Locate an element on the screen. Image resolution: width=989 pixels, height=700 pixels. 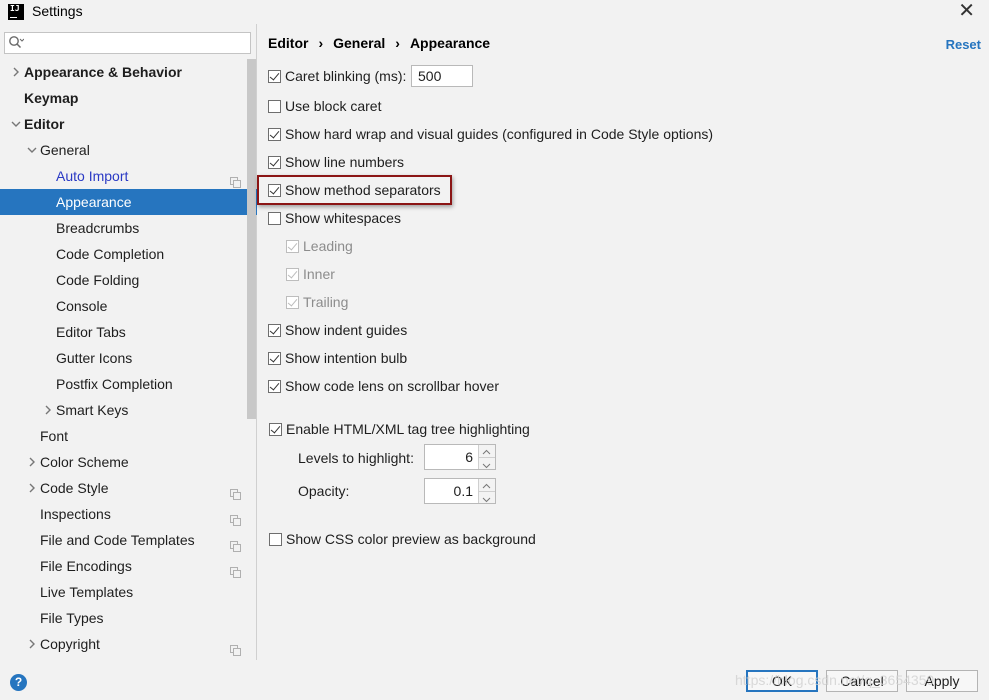
tree-item-copyright: Copyright is located at coordinates (128, 644).